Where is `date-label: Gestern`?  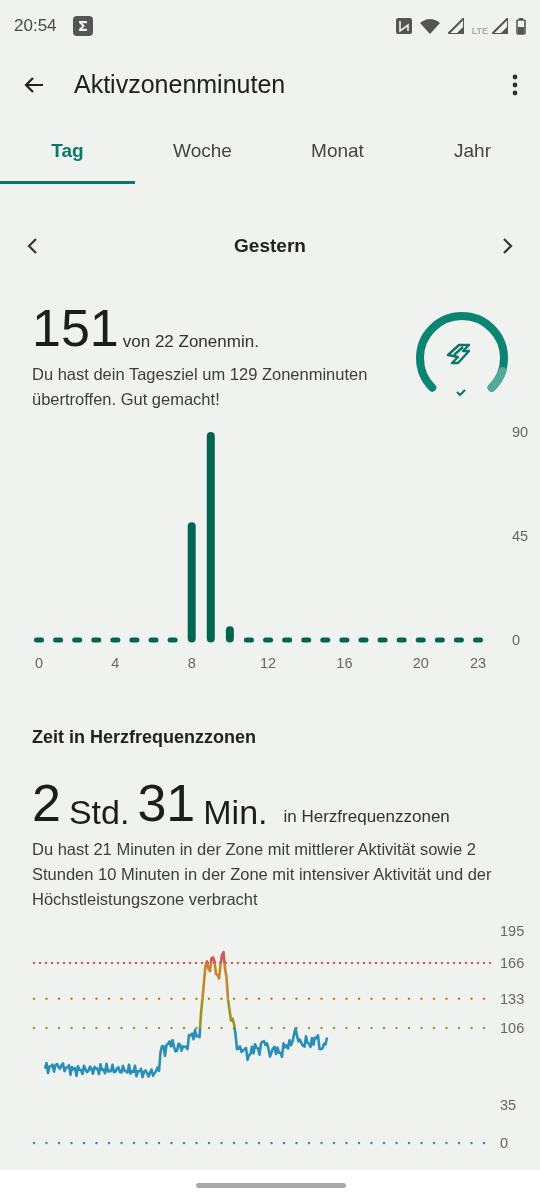
date-label: Gestern is located at coordinates (270, 245).